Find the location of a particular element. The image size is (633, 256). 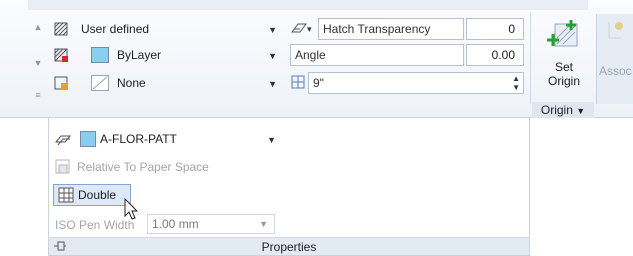

transparency-field: Hatch Transparency is located at coordinates (391, 29).